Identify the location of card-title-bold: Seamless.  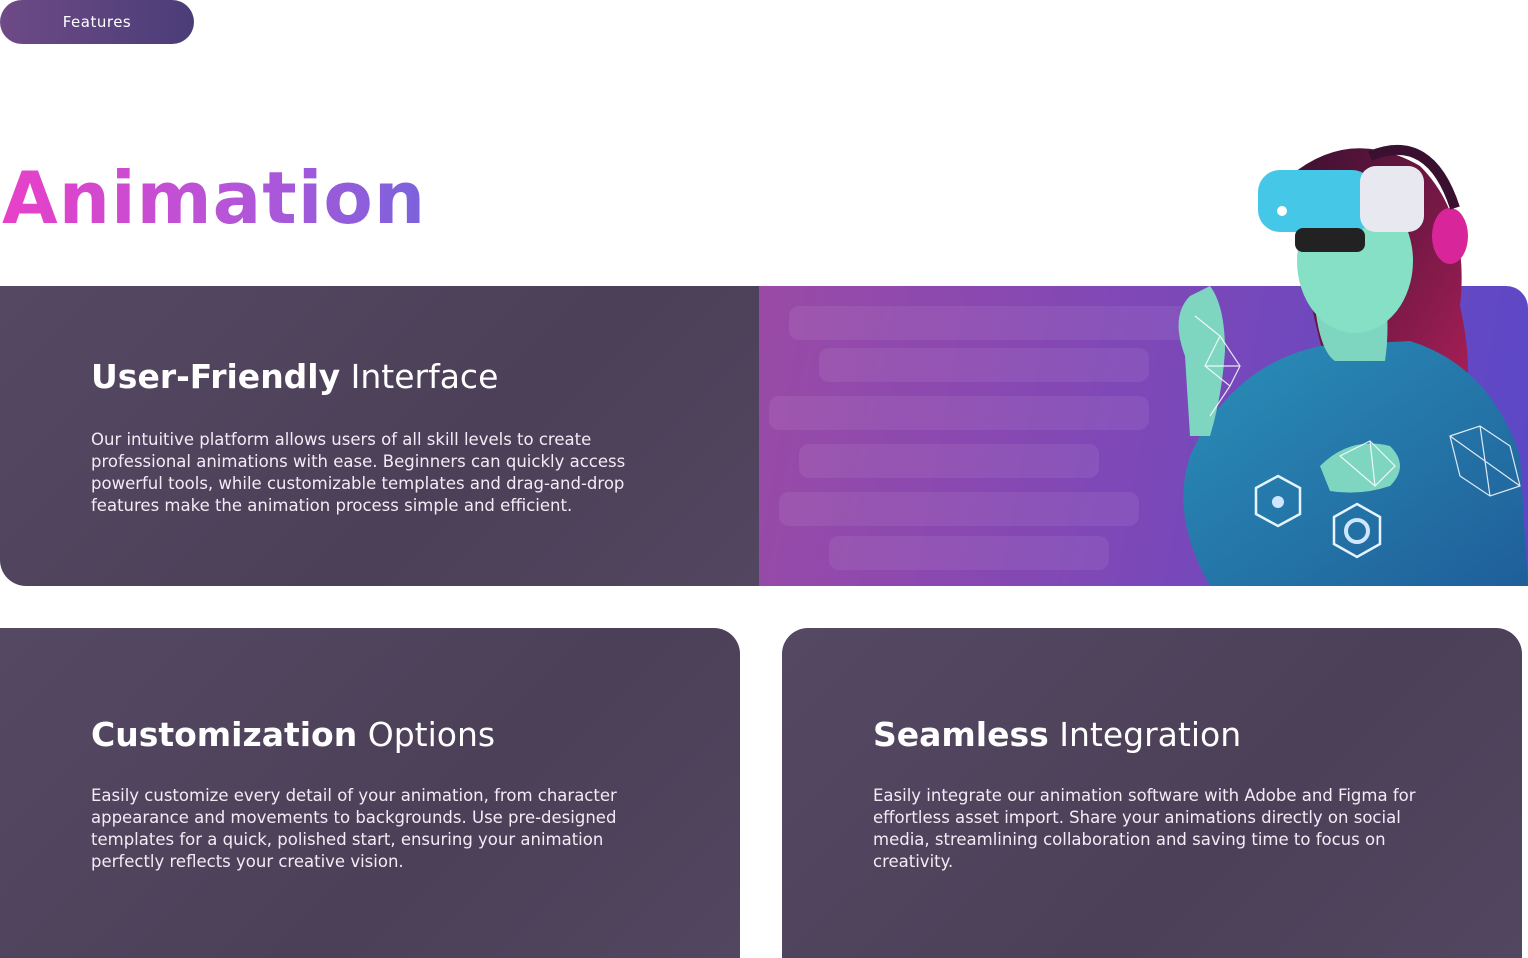
(961, 734).